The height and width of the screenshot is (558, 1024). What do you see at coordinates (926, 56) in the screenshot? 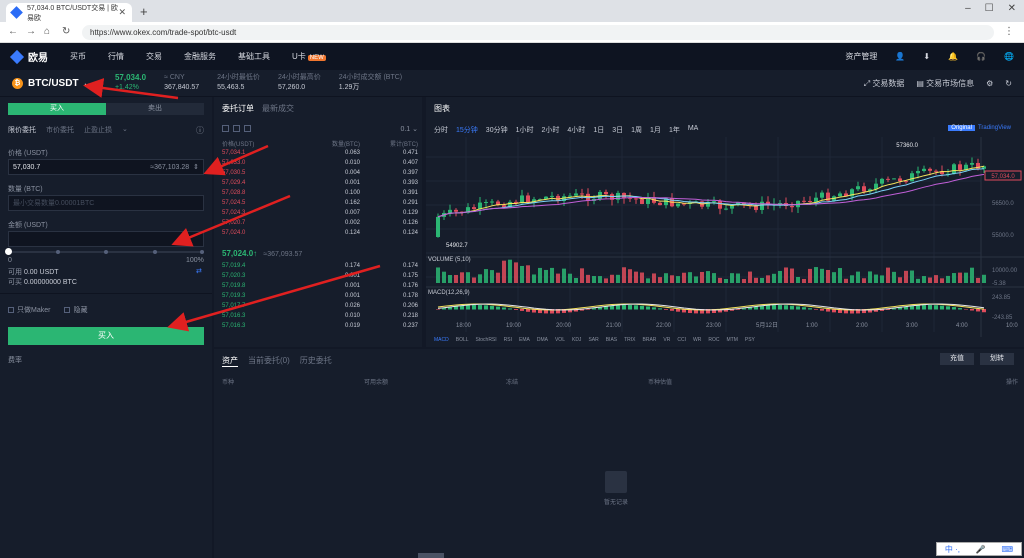
I see `download-icon: ⬇` at bounding box center [926, 56].